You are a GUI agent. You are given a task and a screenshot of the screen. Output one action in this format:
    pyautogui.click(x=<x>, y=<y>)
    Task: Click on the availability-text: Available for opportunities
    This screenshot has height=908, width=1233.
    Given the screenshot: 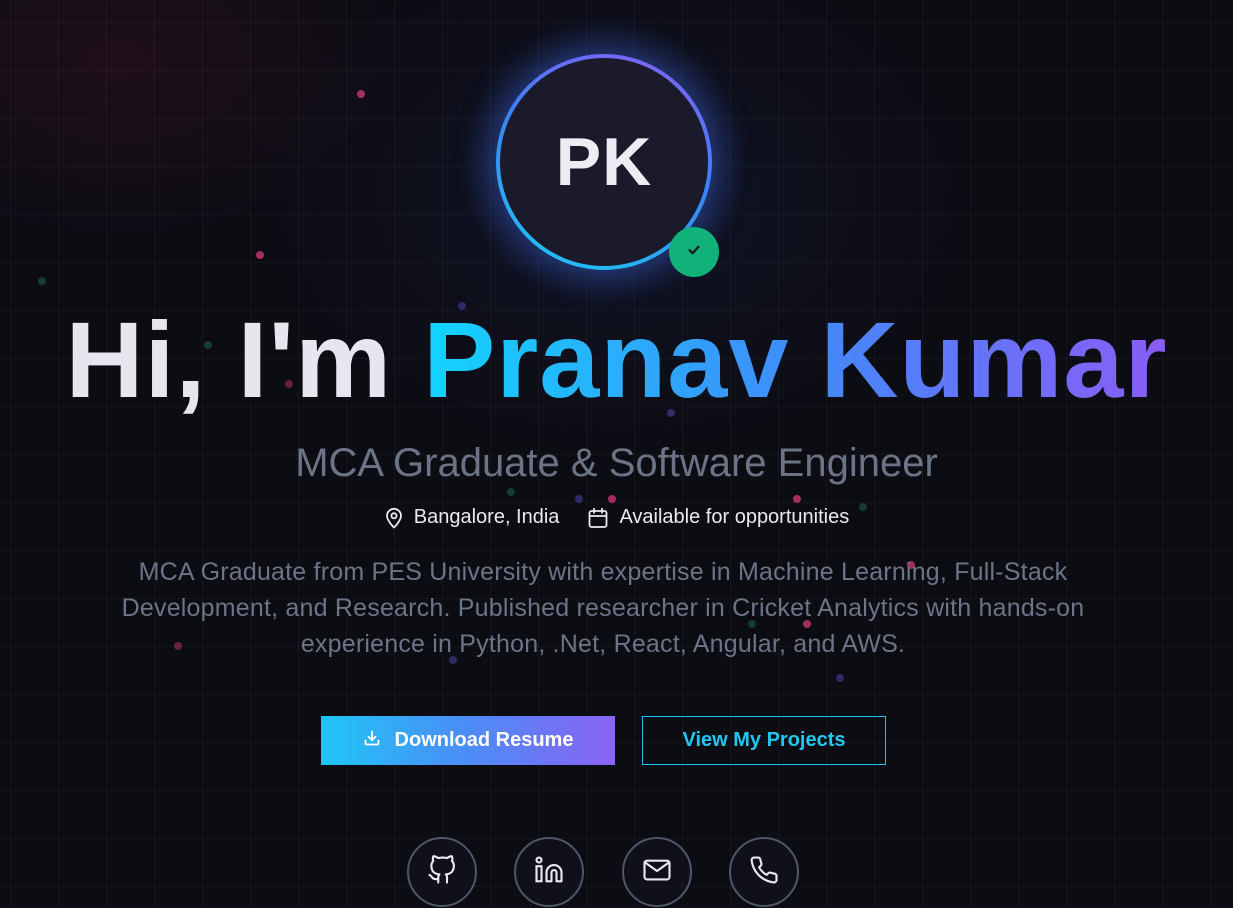 What is the action you would take?
    pyautogui.click(x=734, y=517)
    